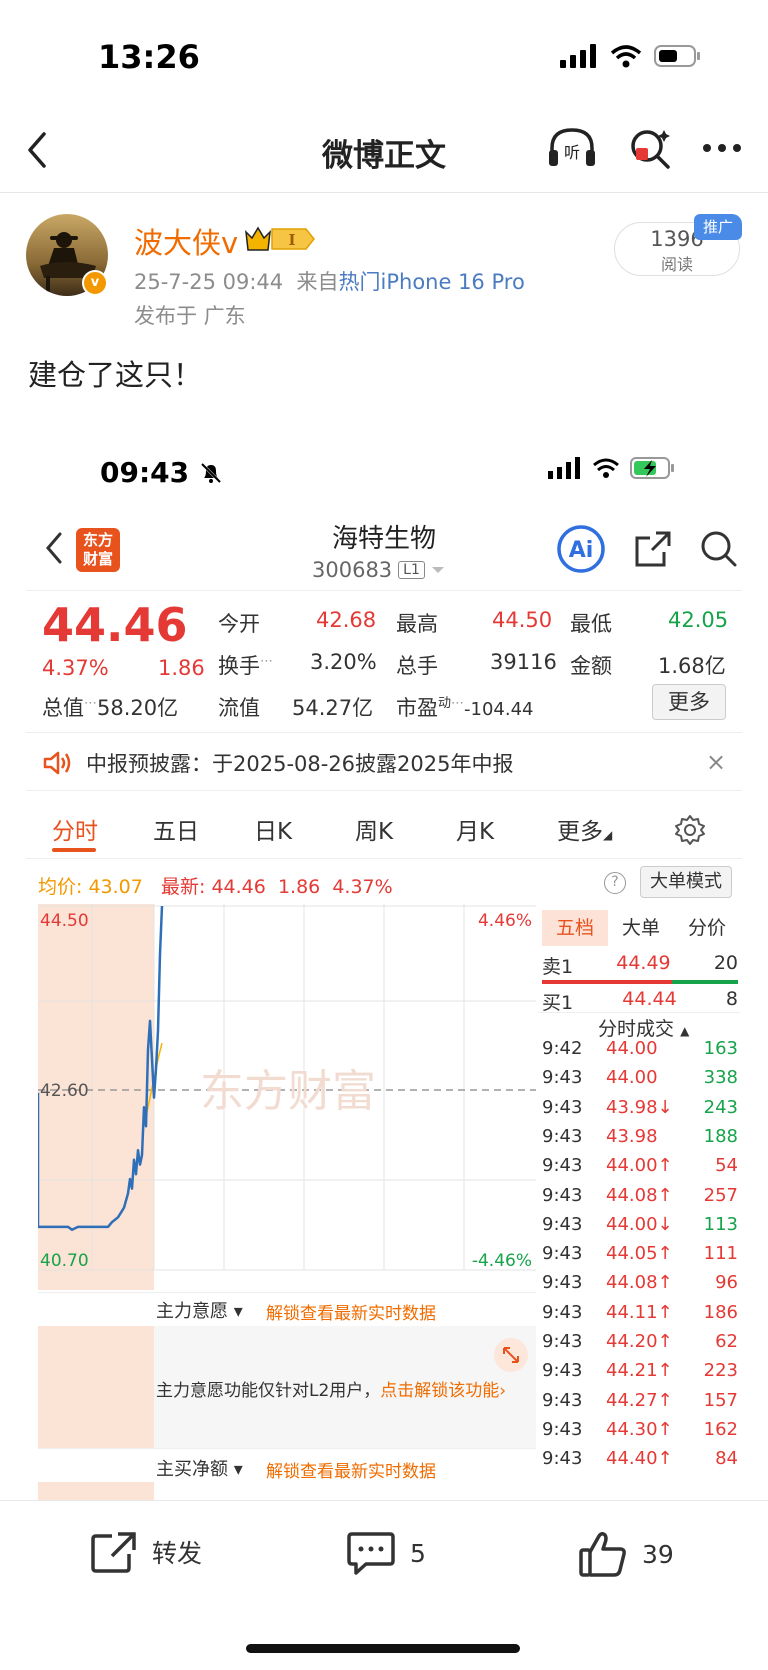  Describe the element at coordinates (578, 56) in the screenshot. I see `signal-icon` at that location.